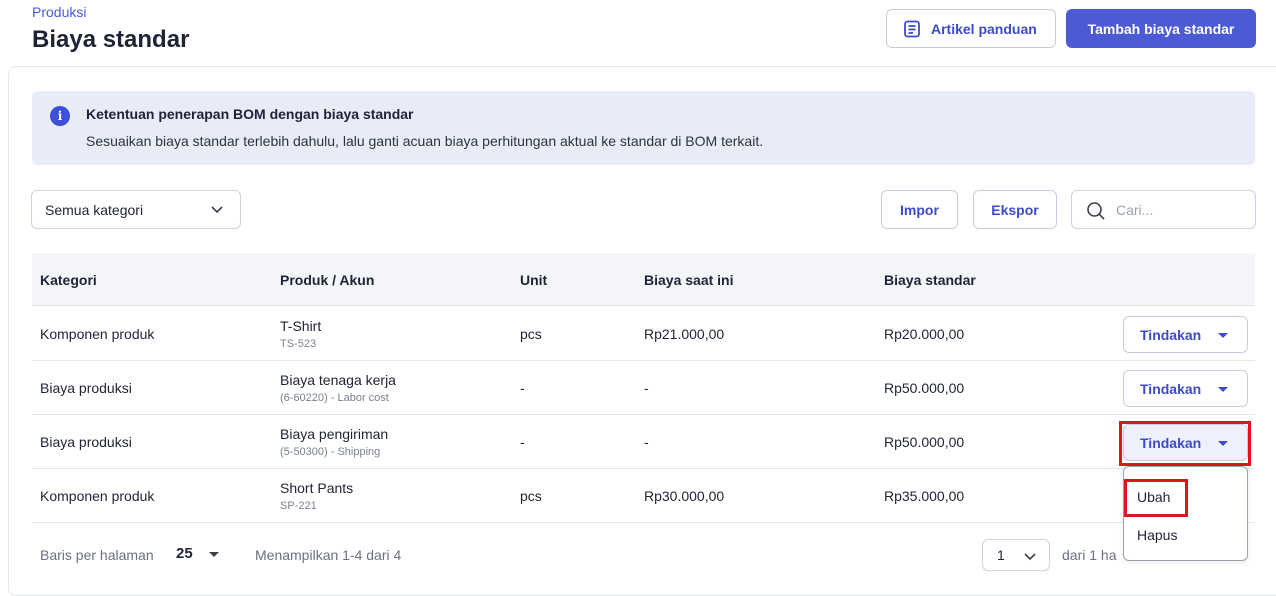 The width and height of the screenshot is (1276, 596). I want to click on row-product: Biaya tenaga kerja, so click(338, 380).